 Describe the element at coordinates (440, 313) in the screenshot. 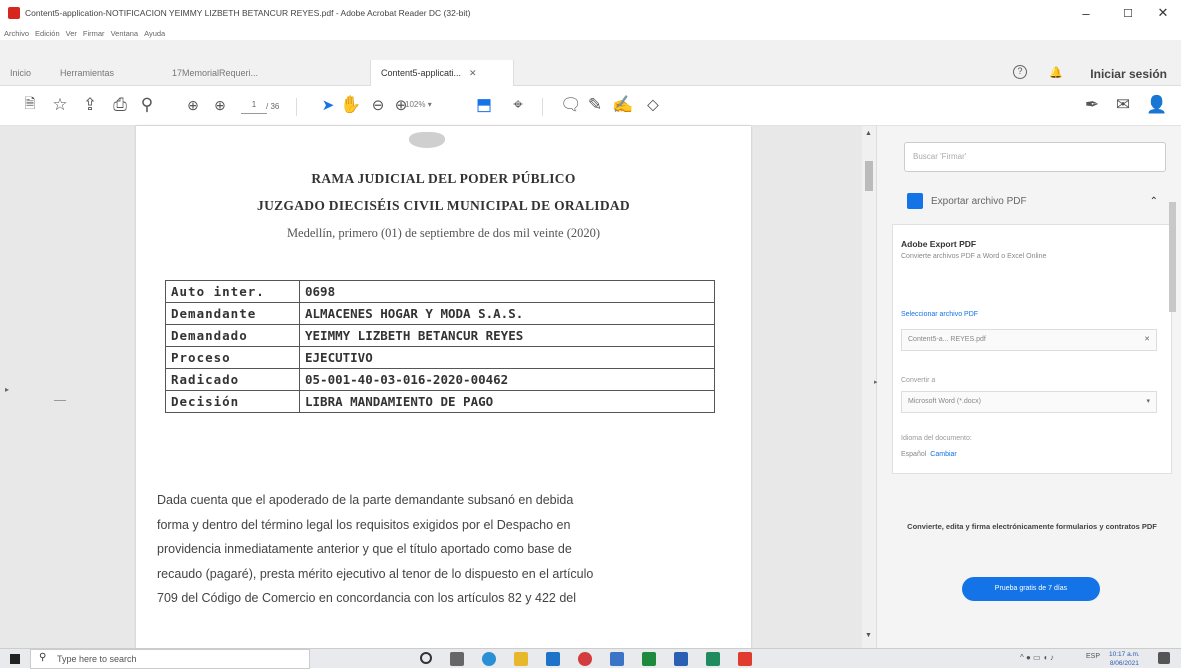

I see `table-row: Demandante ALMACENES HOGAR Y MODA S.A.S.` at that location.